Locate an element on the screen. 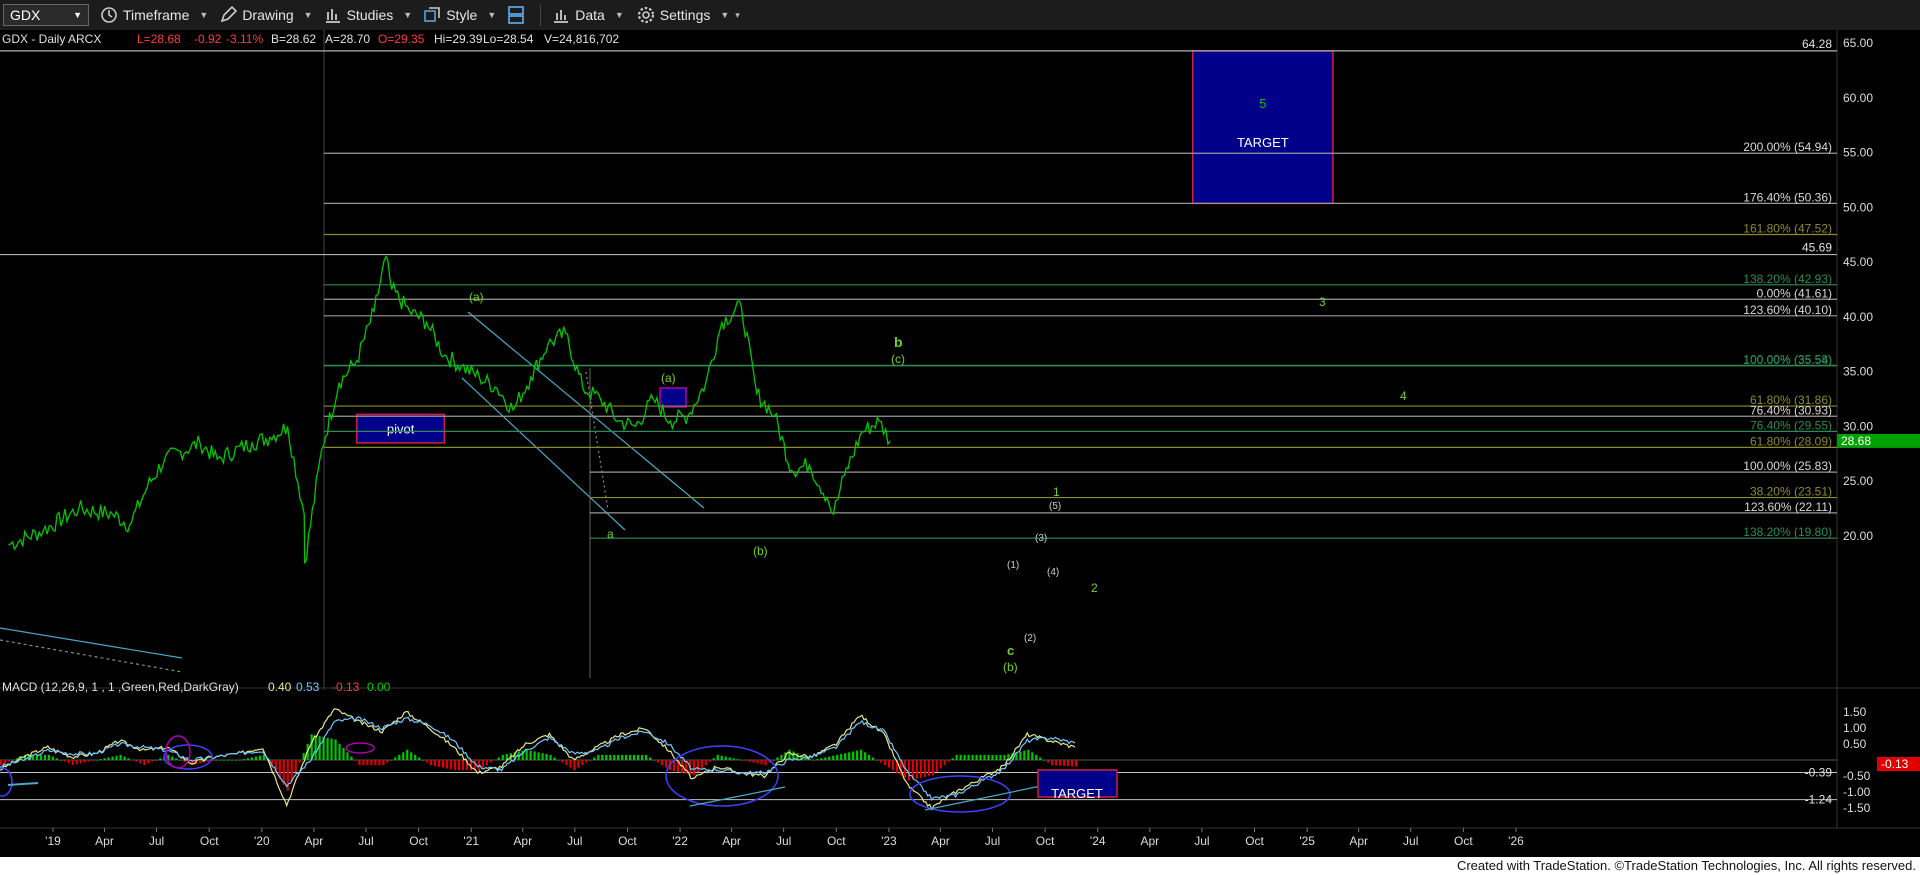  pivot-box: pivot is located at coordinates (401, 428).